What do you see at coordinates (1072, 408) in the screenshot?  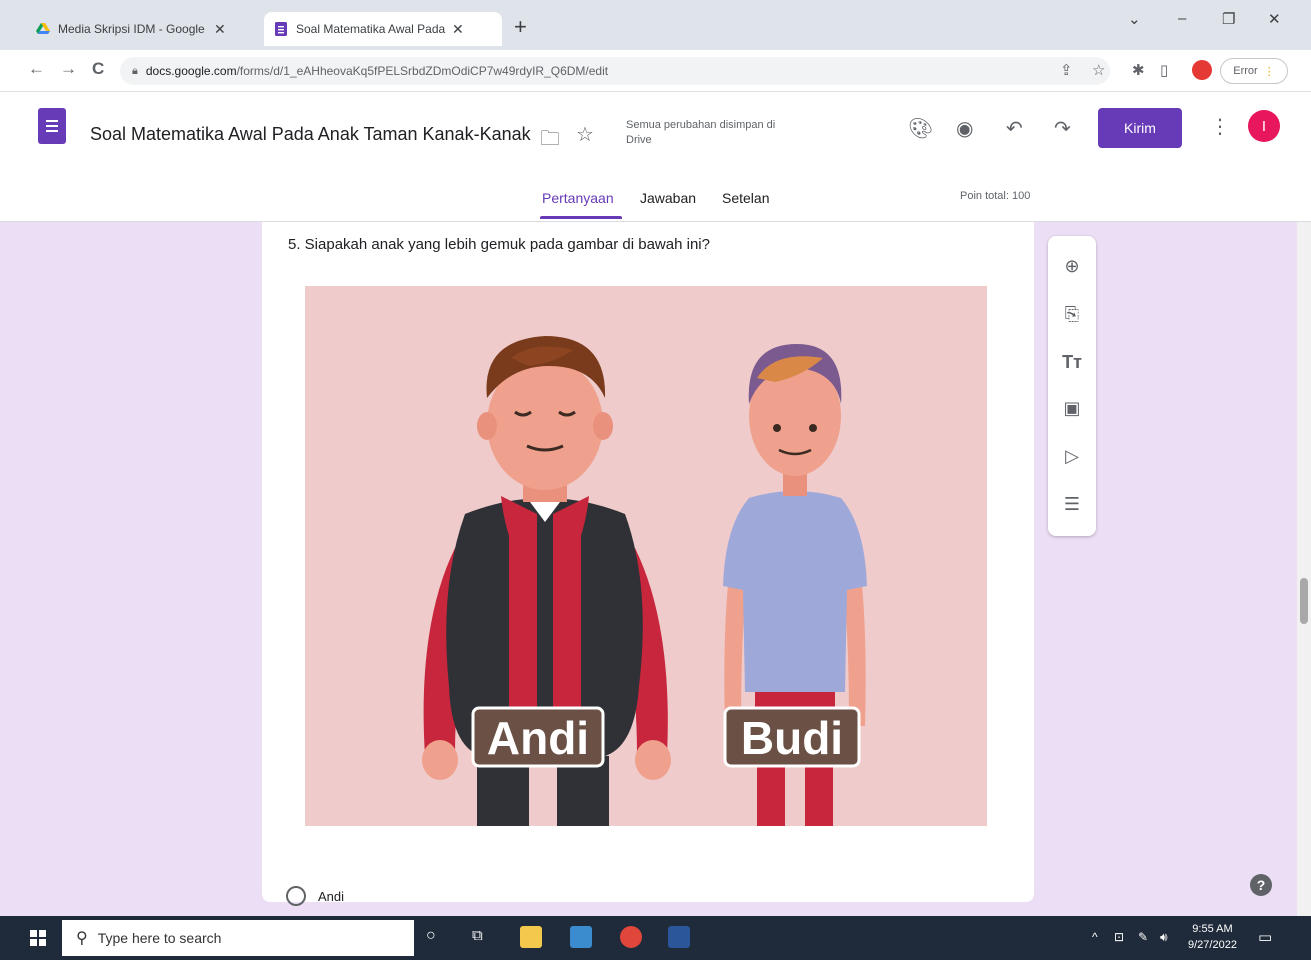 I see `add-image-icon: ▣` at bounding box center [1072, 408].